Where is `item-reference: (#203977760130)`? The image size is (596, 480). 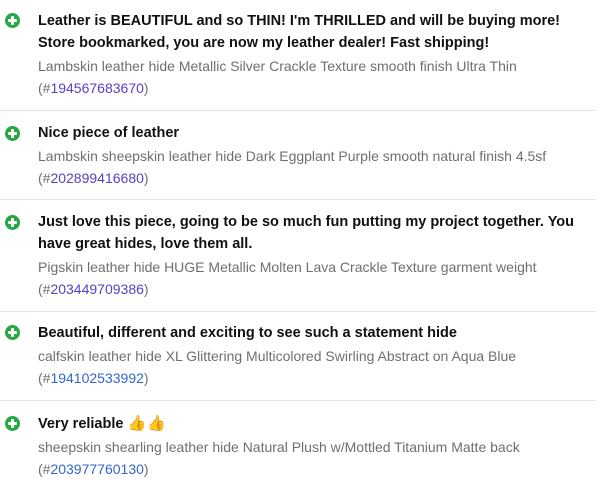
item-reference: (#203977760130) is located at coordinates (314, 469).